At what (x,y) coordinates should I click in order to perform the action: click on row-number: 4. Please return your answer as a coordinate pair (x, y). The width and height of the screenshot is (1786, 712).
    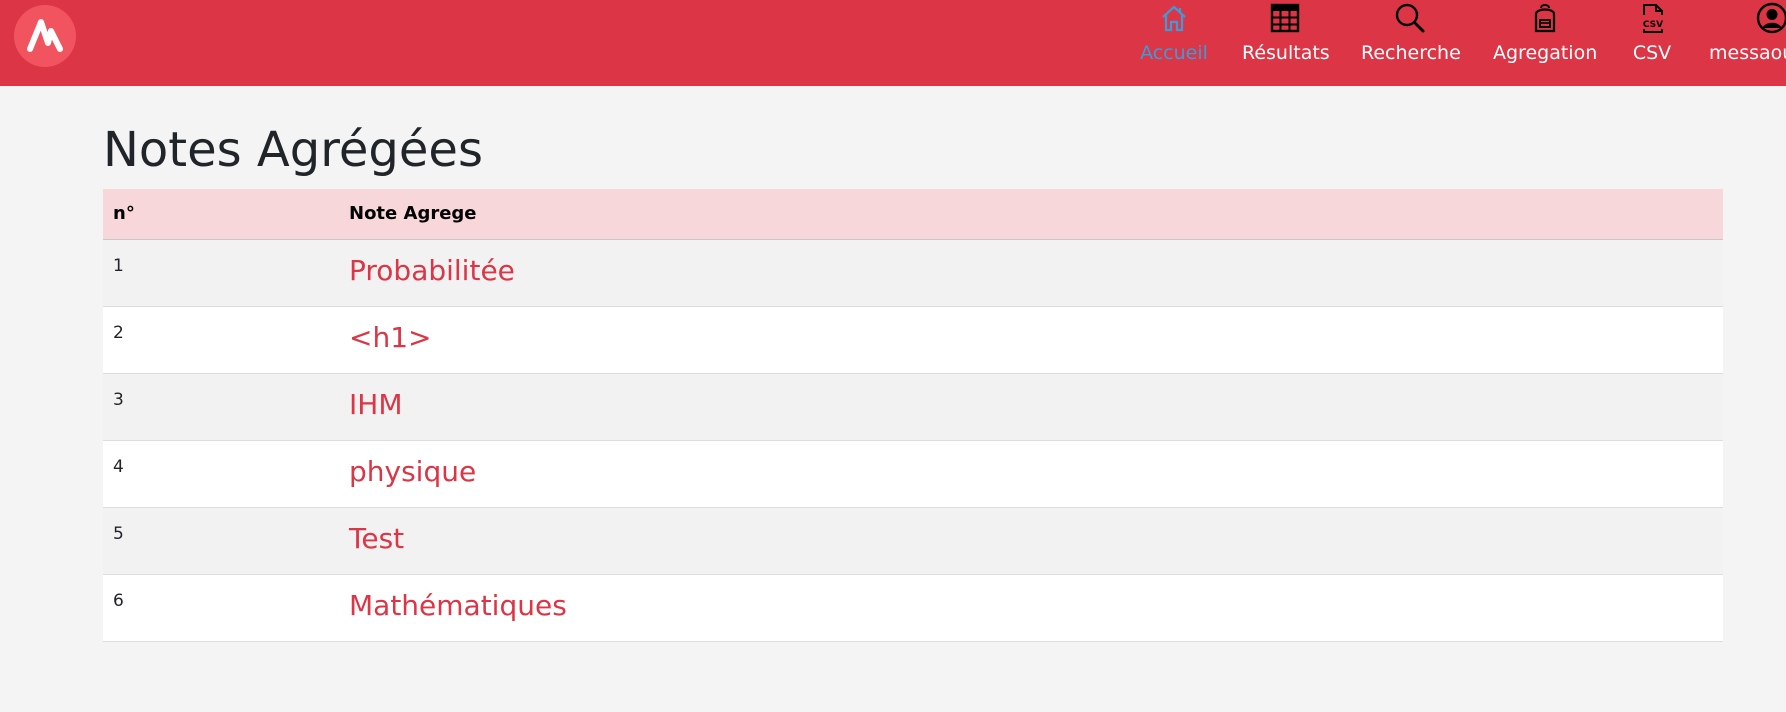
    Looking at the image, I should click on (118, 467).